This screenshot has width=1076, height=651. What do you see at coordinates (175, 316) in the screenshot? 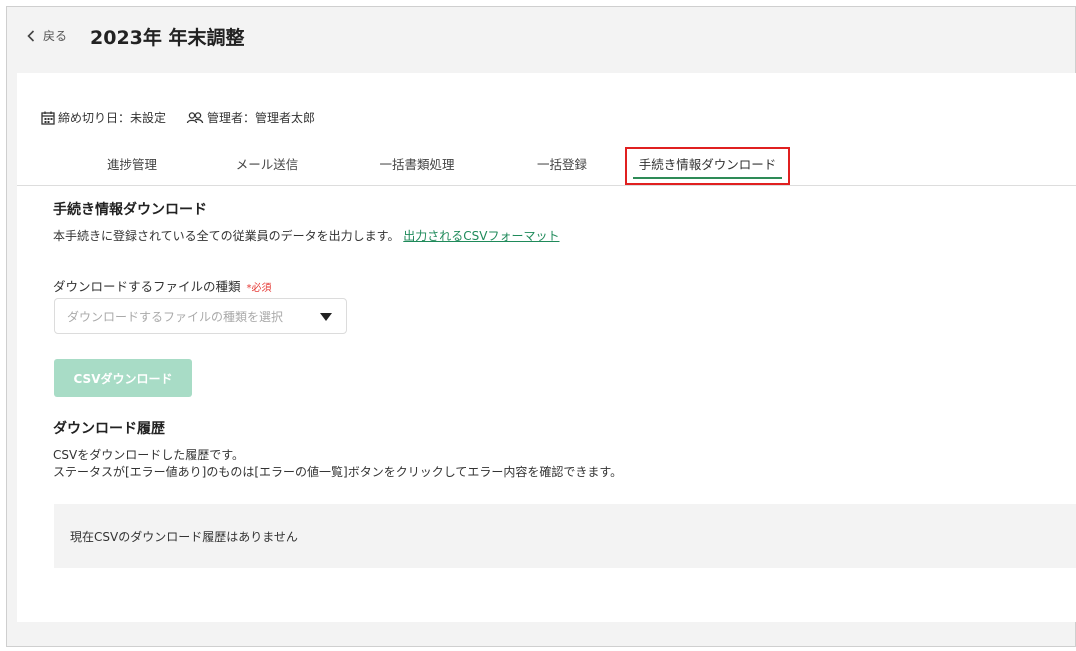
I see `select-placeholder: ダウンロードするファイルの種類を選択` at bounding box center [175, 316].